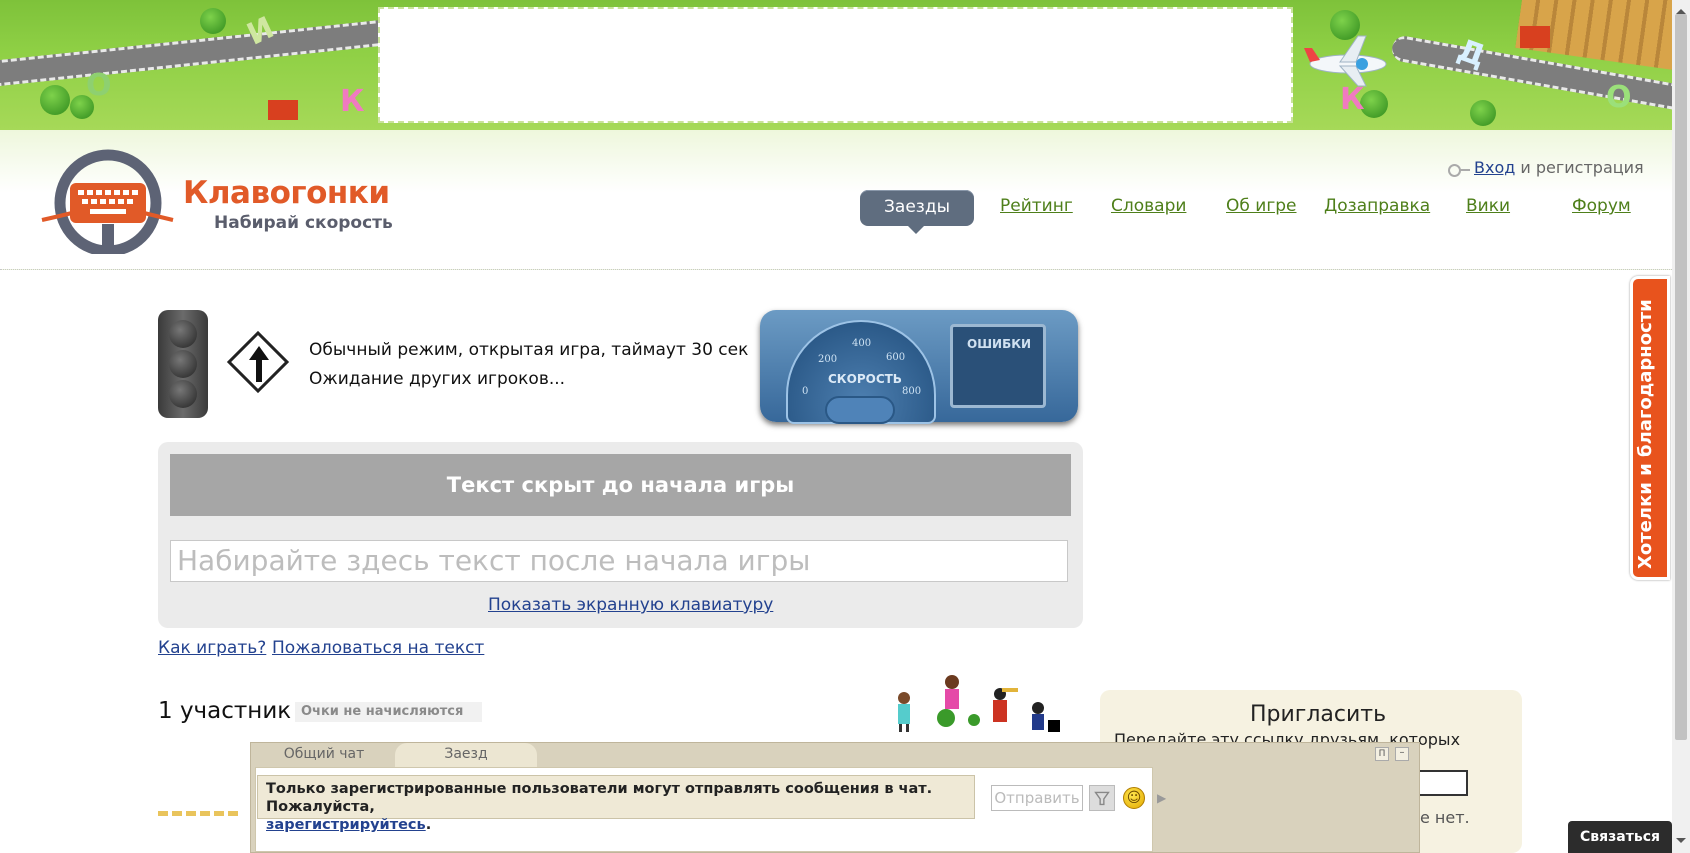  Describe the element at coordinates (1645, 434) in the screenshot. I see `feedback-label: Хотелки и благодарности` at that location.